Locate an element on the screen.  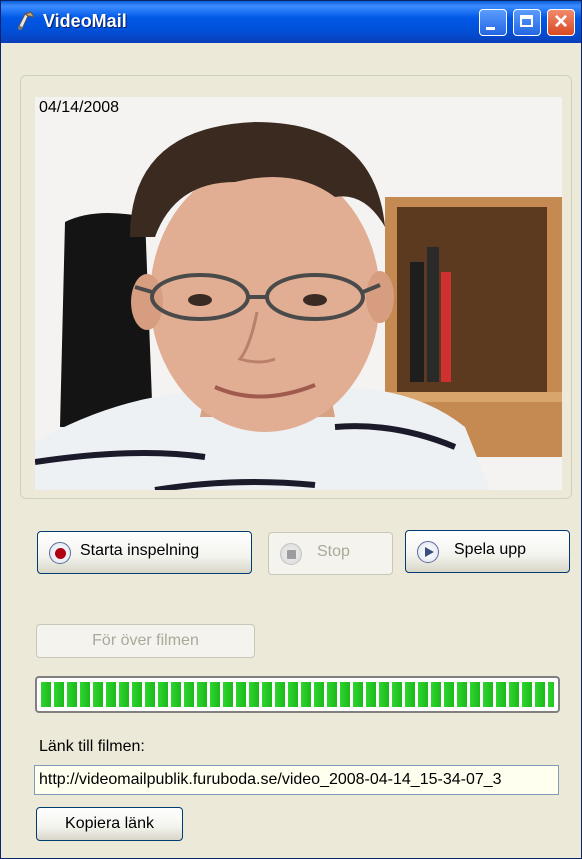
maximize-icon is located at coordinates (526, 21).